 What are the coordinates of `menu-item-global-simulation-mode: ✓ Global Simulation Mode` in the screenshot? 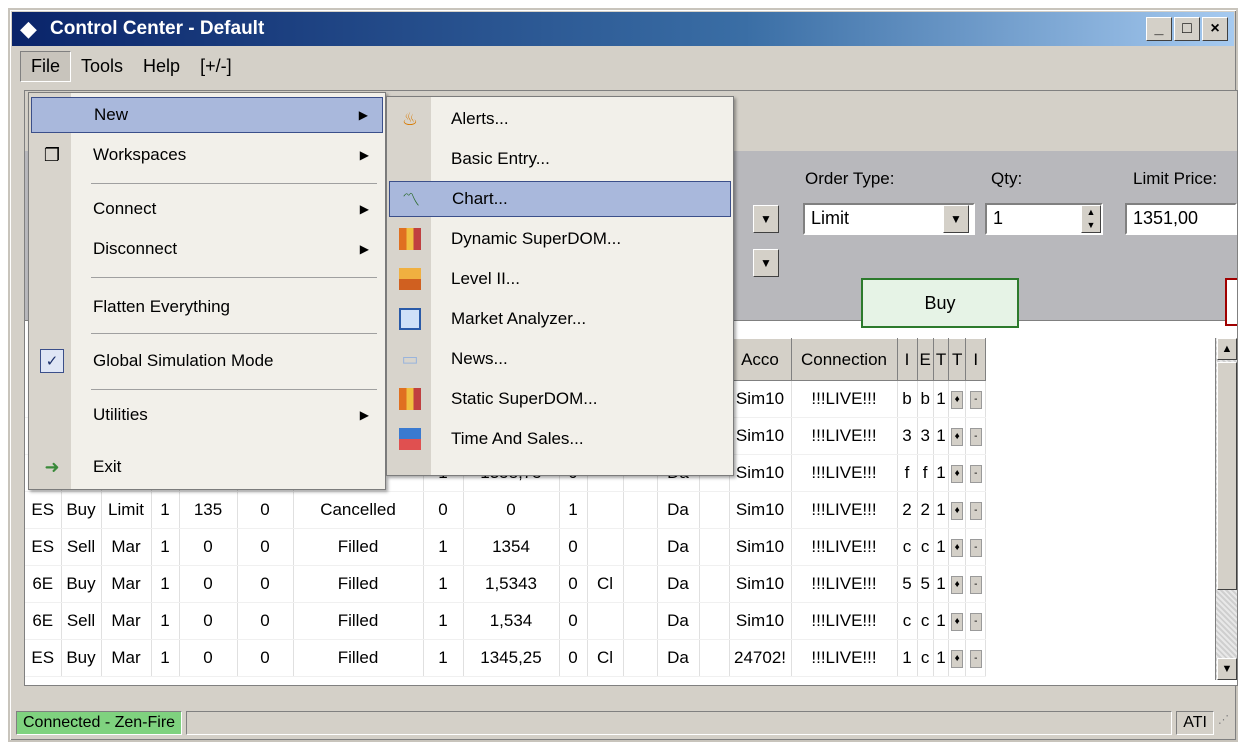 It's located at (207, 361).